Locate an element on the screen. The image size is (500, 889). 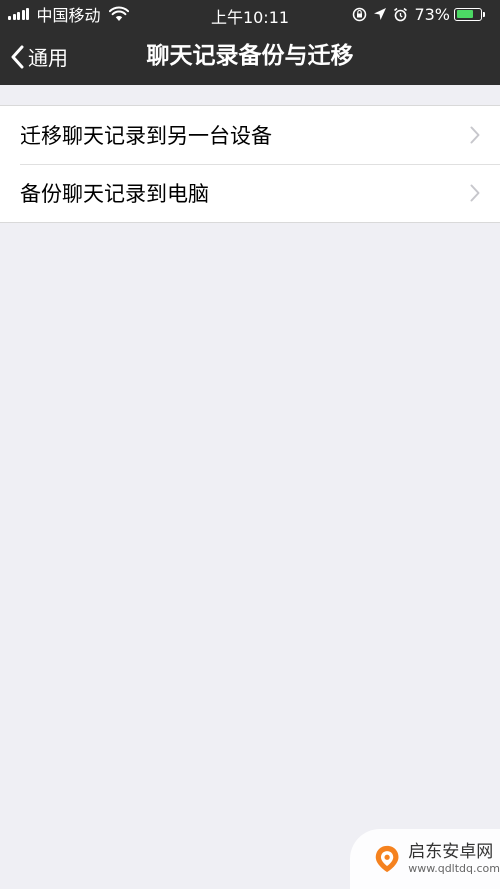
alarm-icon is located at coordinates (401, 14).